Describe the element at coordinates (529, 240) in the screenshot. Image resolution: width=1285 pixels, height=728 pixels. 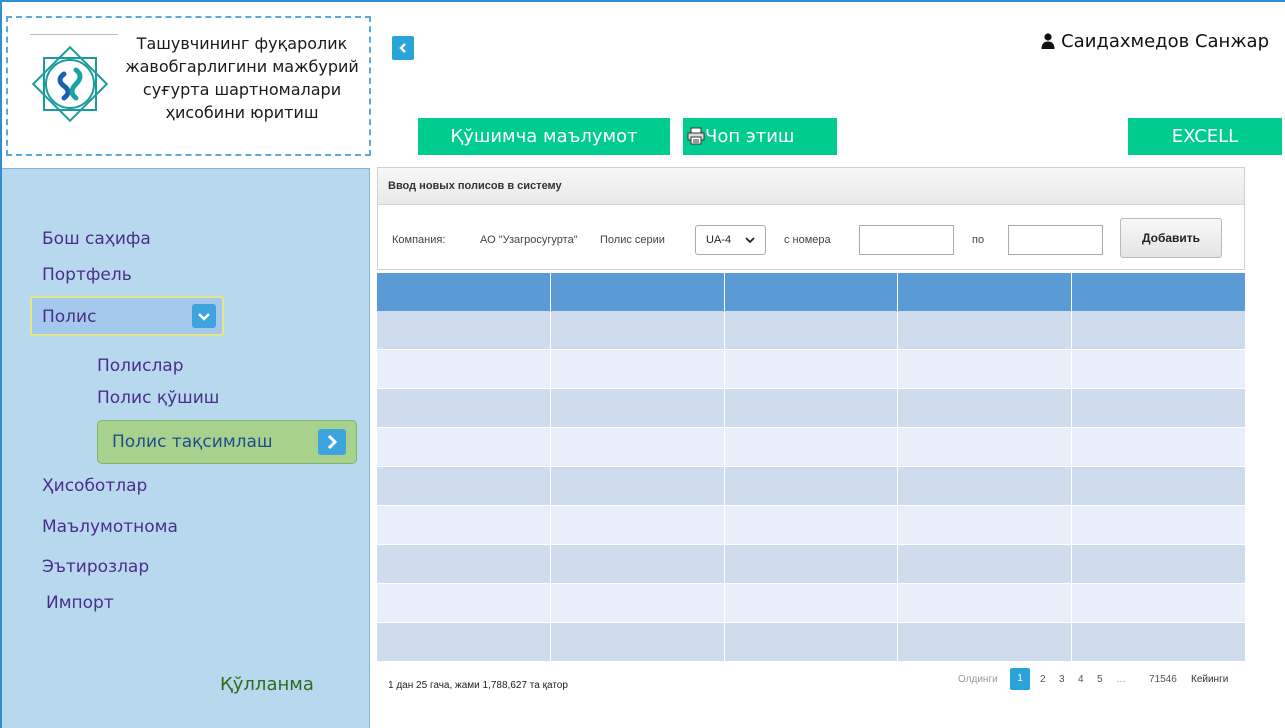
I see `company-value: АО "Узагросугурта"` at that location.